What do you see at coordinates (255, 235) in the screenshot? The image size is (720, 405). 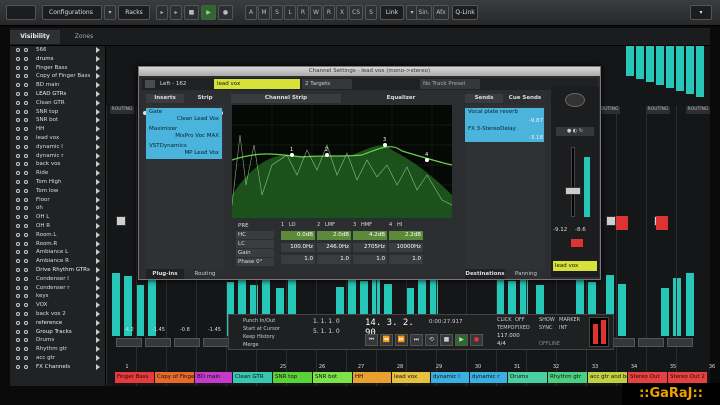 I see `eq-option: HC` at bounding box center [255, 235].